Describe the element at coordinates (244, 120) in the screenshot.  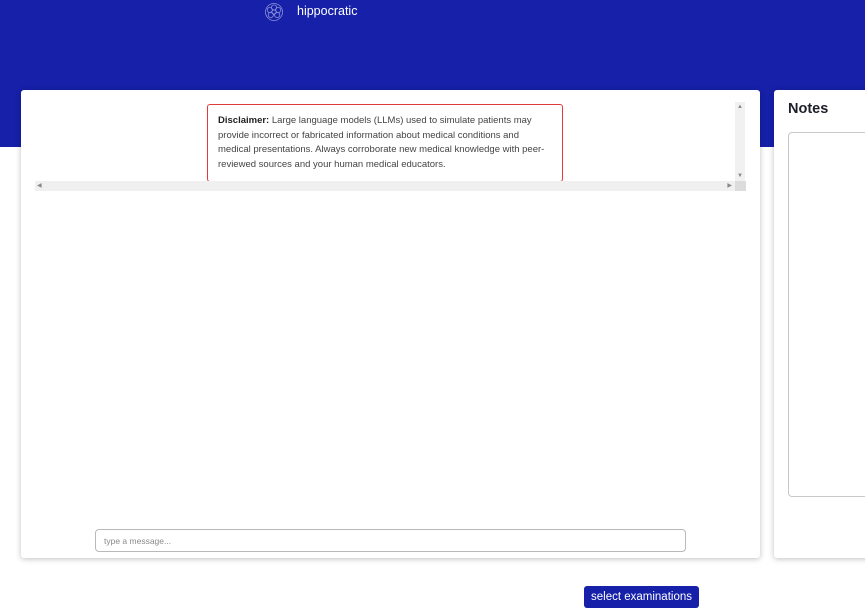
I see `disclaimer-label: Disclaimer:` at that location.